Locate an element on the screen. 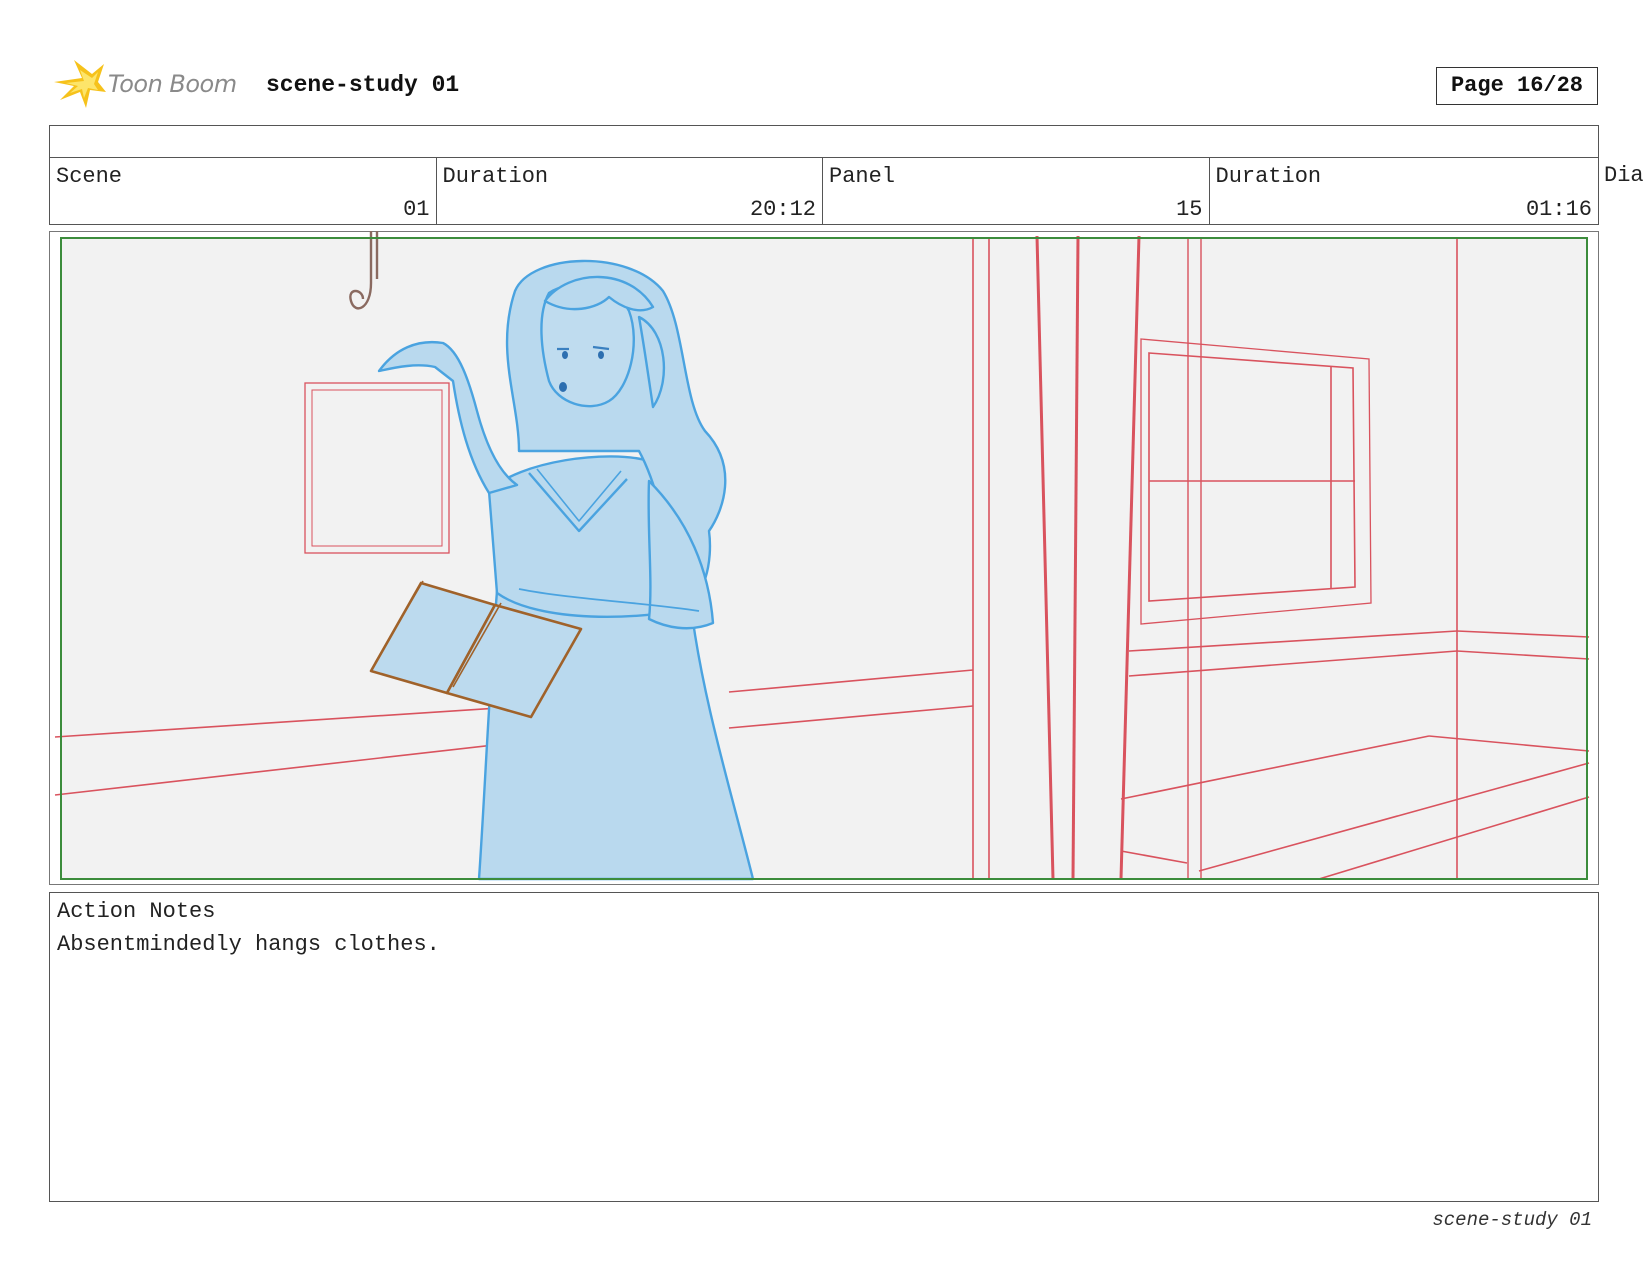 This screenshot has width=1648, height=1276. meta-value: 01 is located at coordinates (416, 209).